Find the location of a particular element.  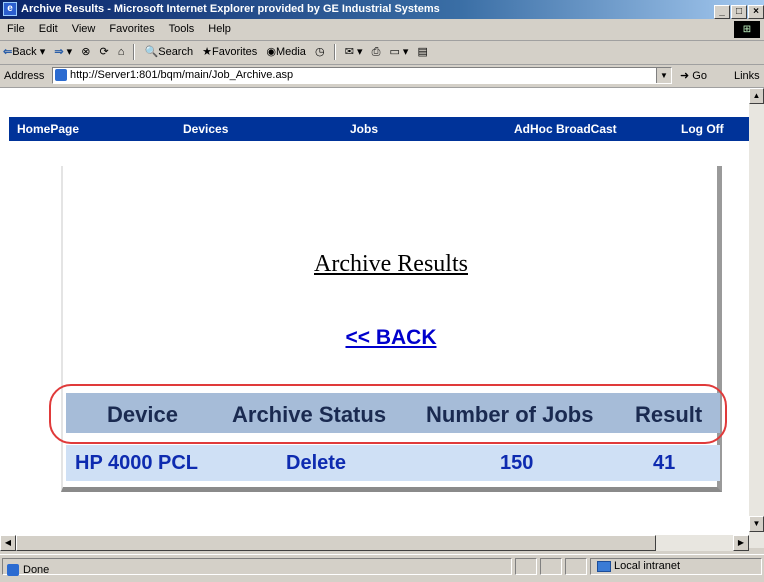

scroll-right-button: ▶ is located at coordinates (741, 543).